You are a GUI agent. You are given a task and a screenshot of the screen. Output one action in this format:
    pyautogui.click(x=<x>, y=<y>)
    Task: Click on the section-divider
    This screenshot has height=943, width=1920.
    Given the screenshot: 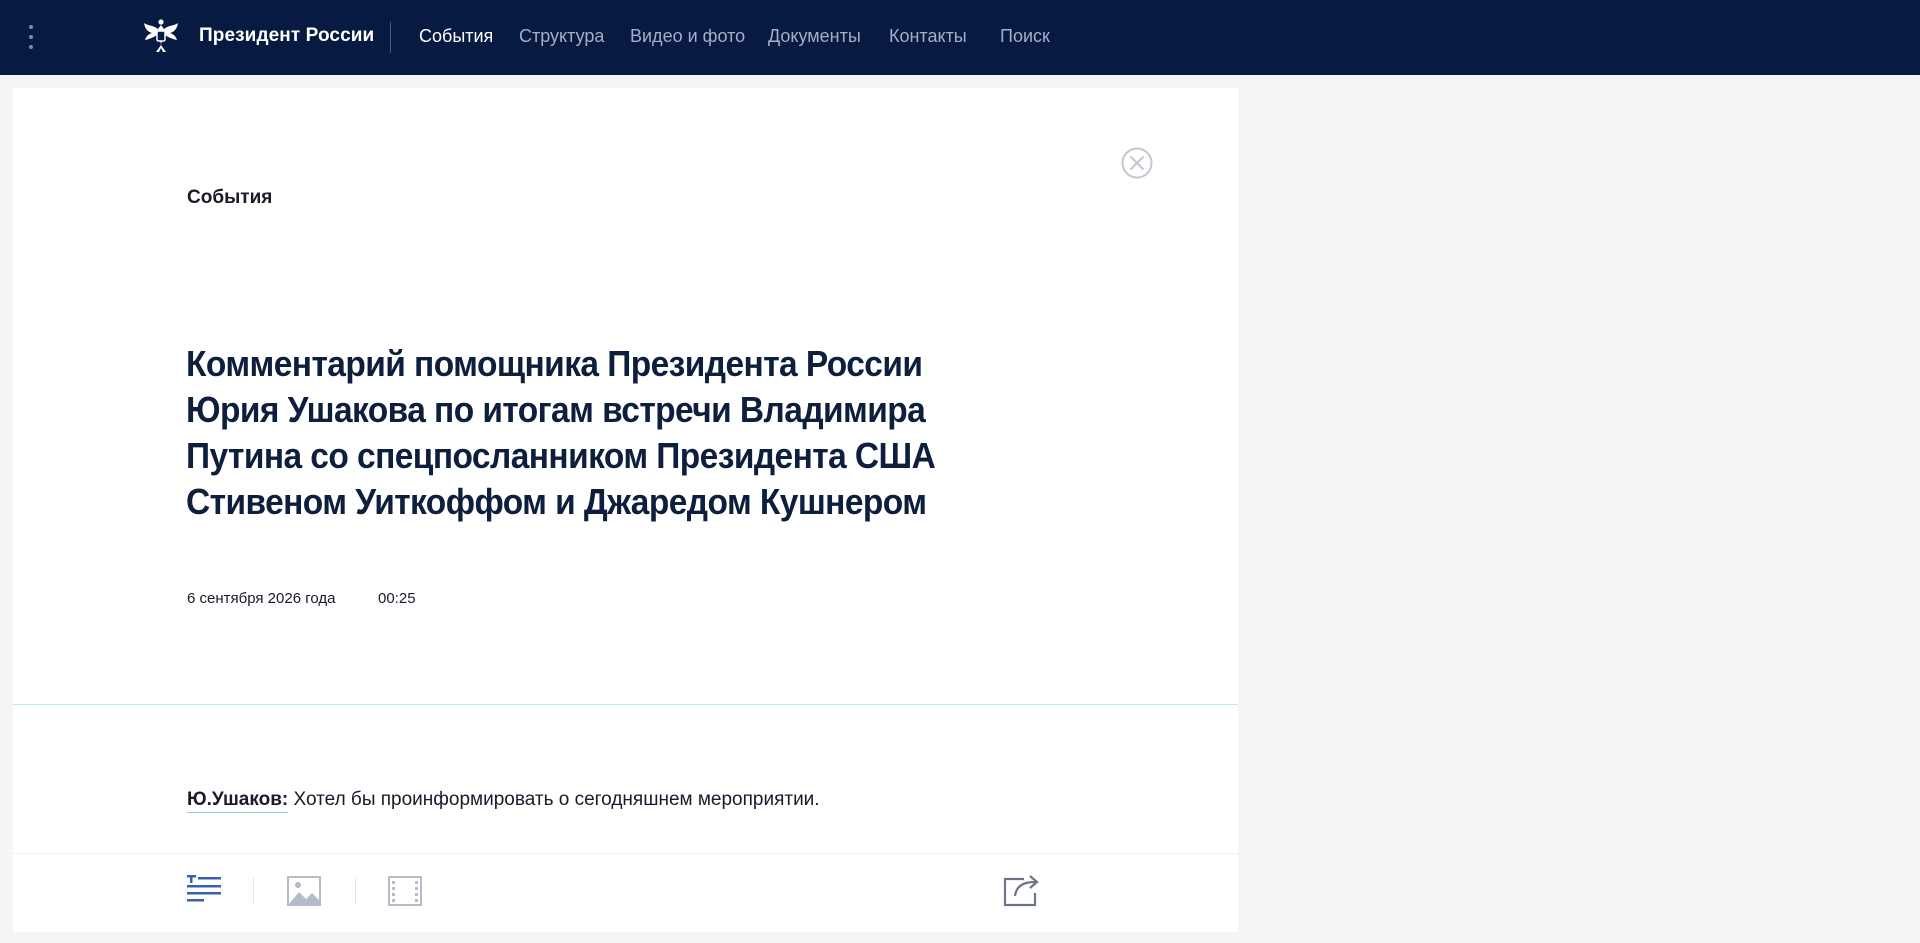 What is the action you would take?
    pyautogui.click(x=625, y=704)
    